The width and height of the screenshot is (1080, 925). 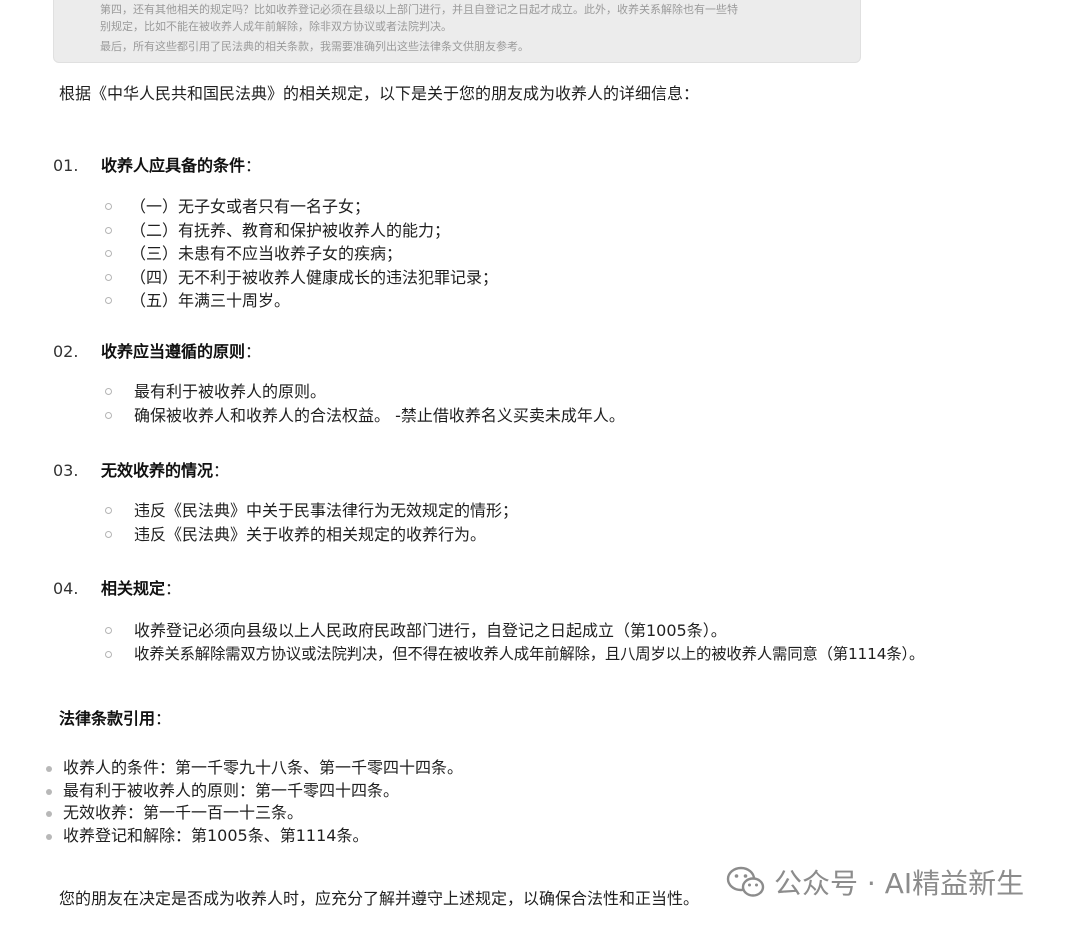 What do you see at coordinates (66, 588) in the screenshot?
I see `section-number: 04.` at bounding box center [66, 588].